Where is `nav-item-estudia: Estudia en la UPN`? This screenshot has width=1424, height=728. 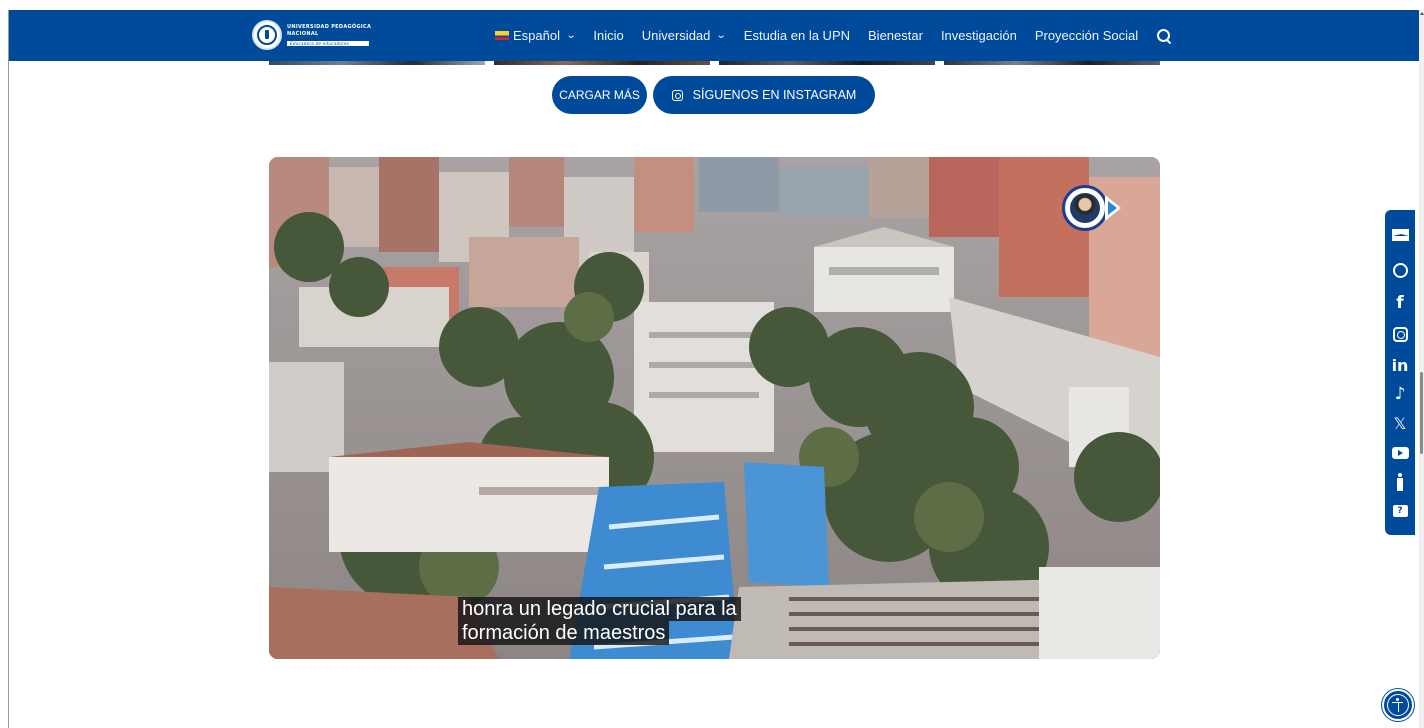 nav-item-estudia: Estudia en la UPN is located at coordinates (797, 35).